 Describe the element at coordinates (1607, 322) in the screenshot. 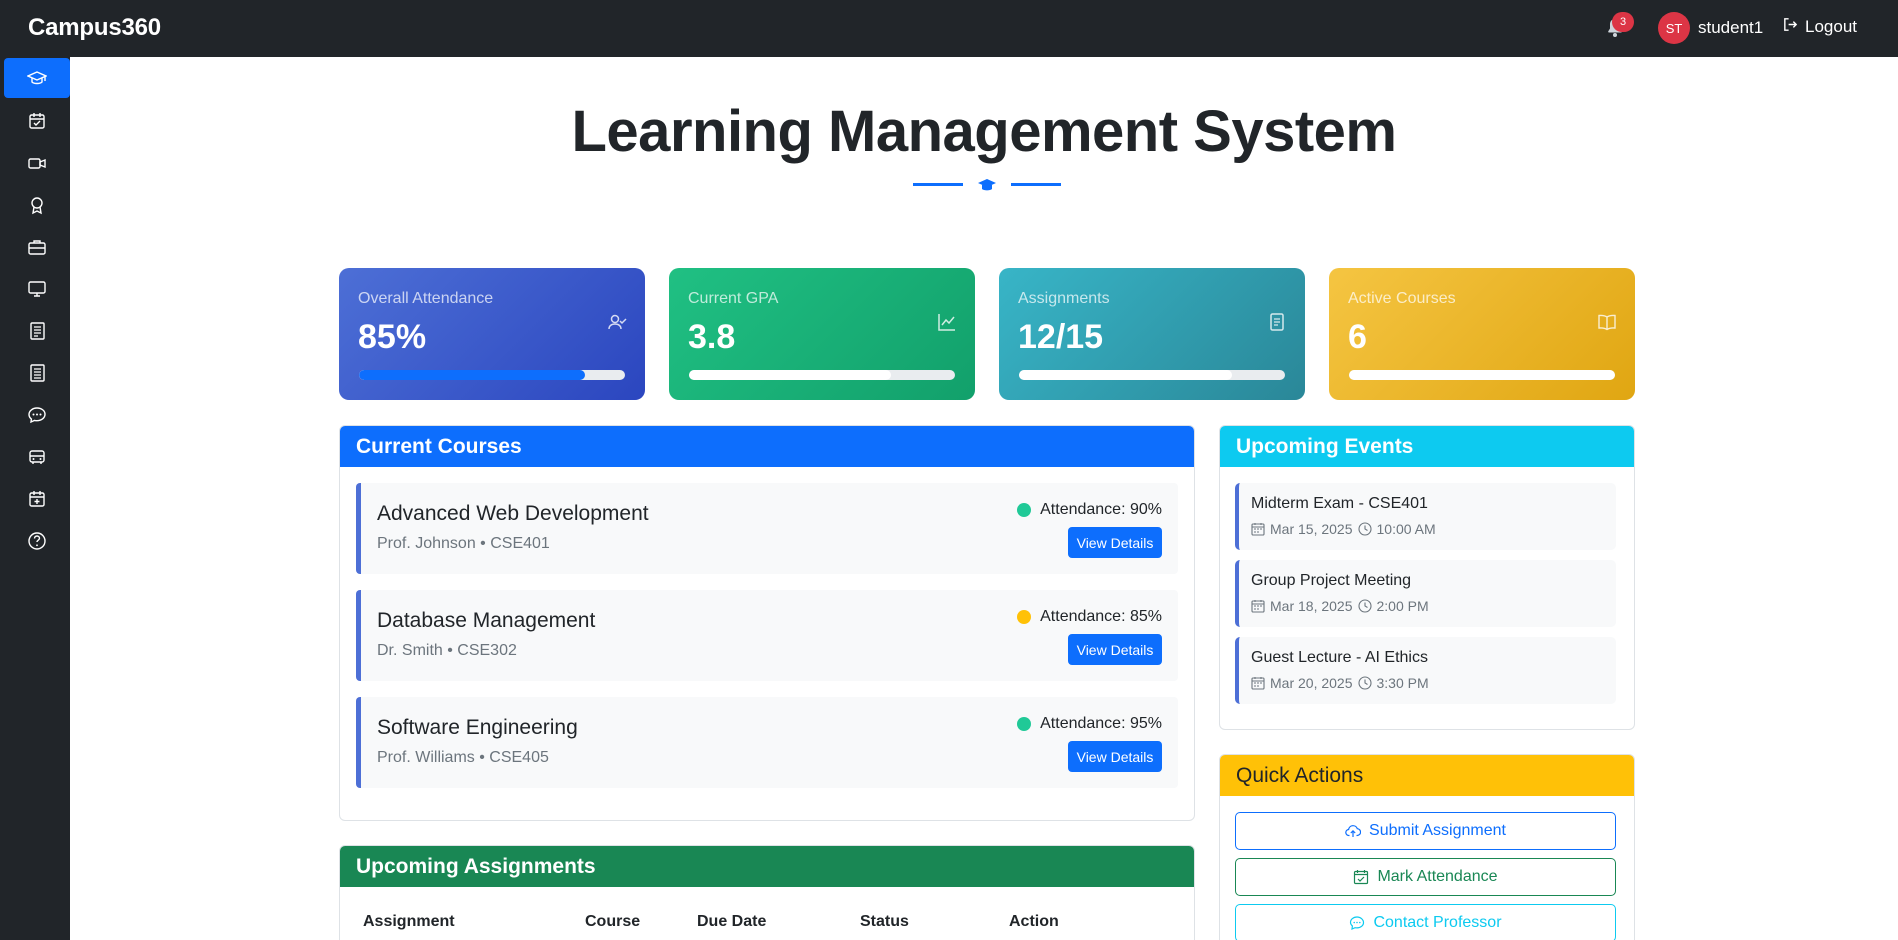

I see `book-open-icon` at that location.